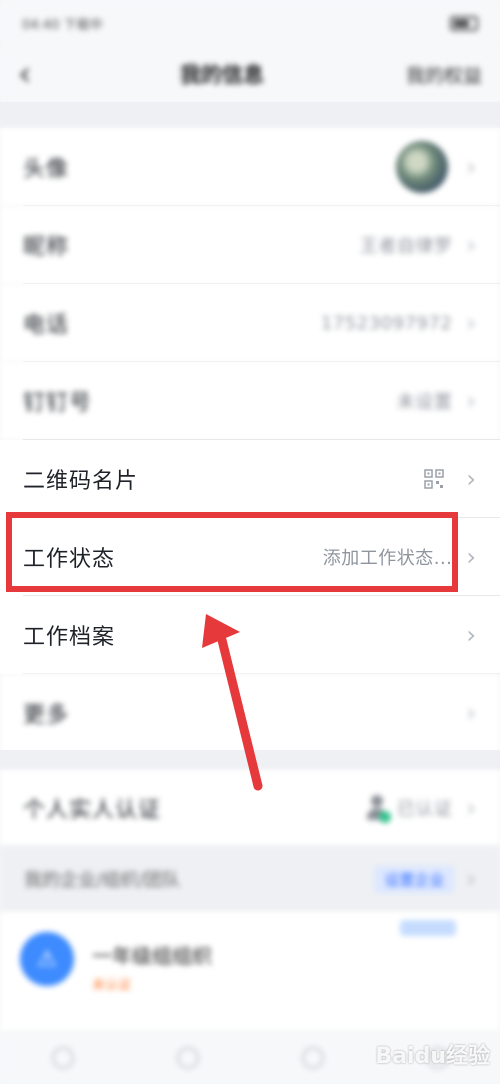  What do you see at coordinates (58, 403) in the screenshot?
I see `row-label-dingtalk-id: 钉钉号` at bounding box center [58, 403].